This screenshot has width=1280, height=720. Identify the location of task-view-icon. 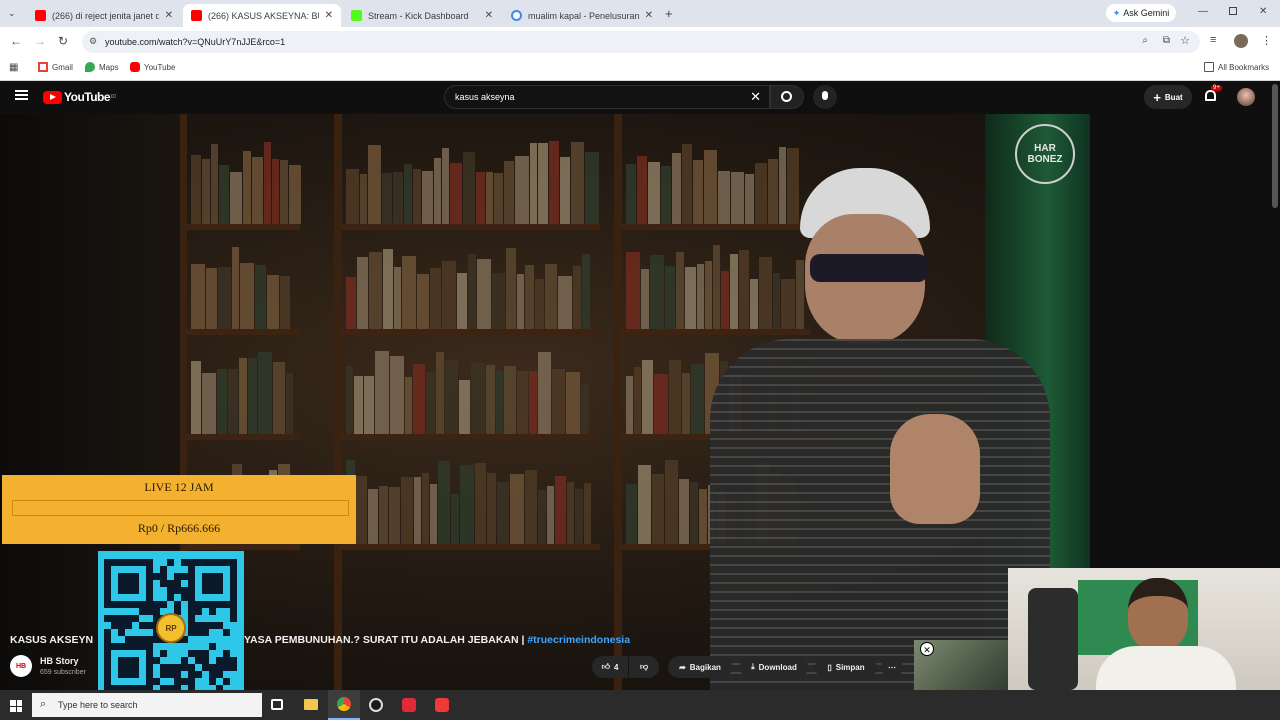
(277, 704).